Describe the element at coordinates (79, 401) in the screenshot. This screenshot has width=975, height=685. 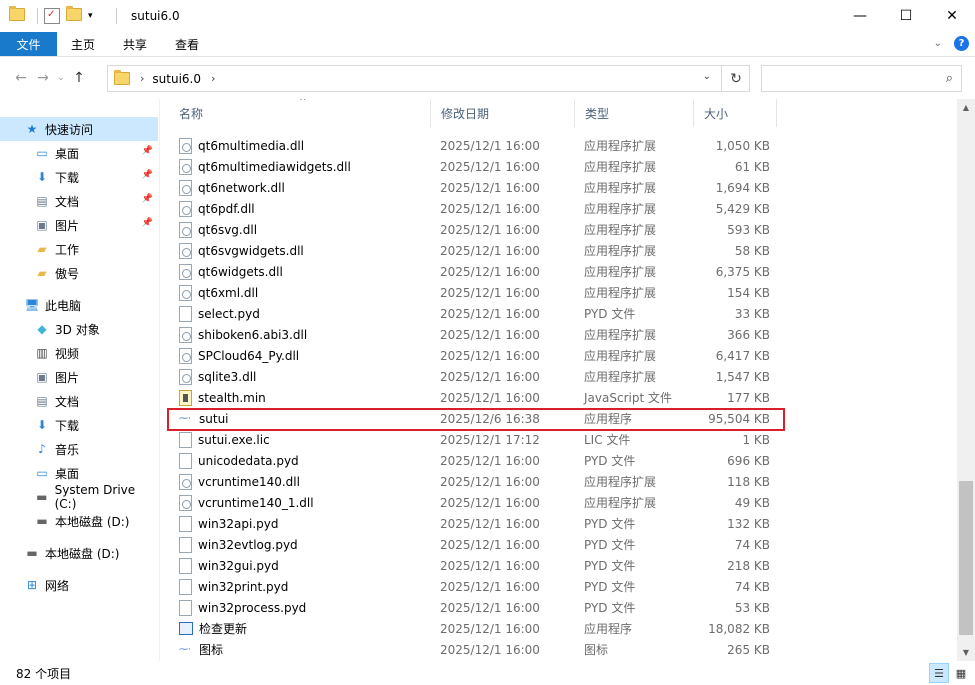
I see `sidebar-item: ▤ 文档` at that location.